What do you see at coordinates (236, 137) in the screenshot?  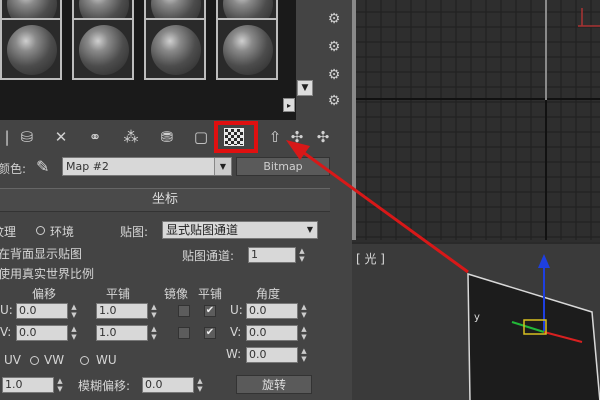 I see `highlight-box` at bounding box center [236, 137].